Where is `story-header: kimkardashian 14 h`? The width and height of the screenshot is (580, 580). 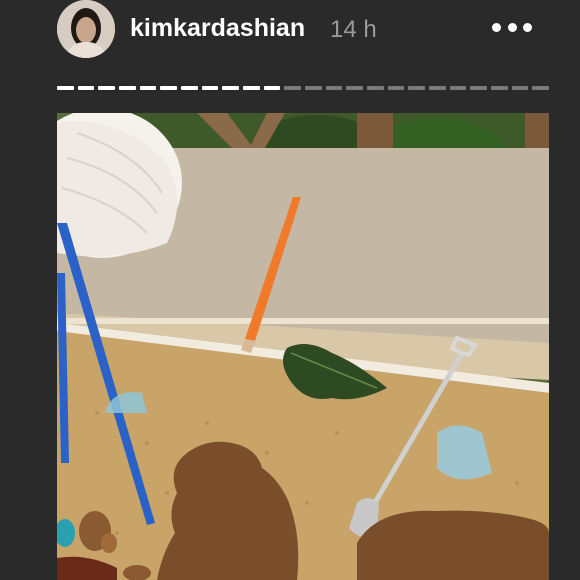
story-header: kimkardashian 14 h is located at coordinates (290, 31).